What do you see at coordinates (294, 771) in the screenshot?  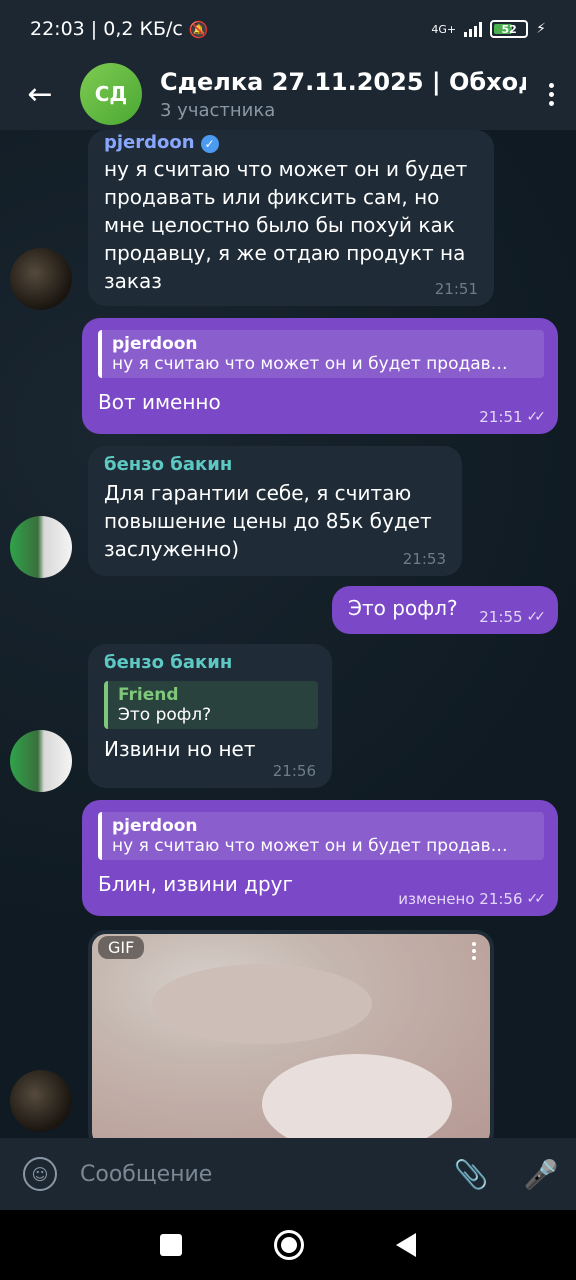 I see `message-time: 21:56` at bounding box center [294, 771].